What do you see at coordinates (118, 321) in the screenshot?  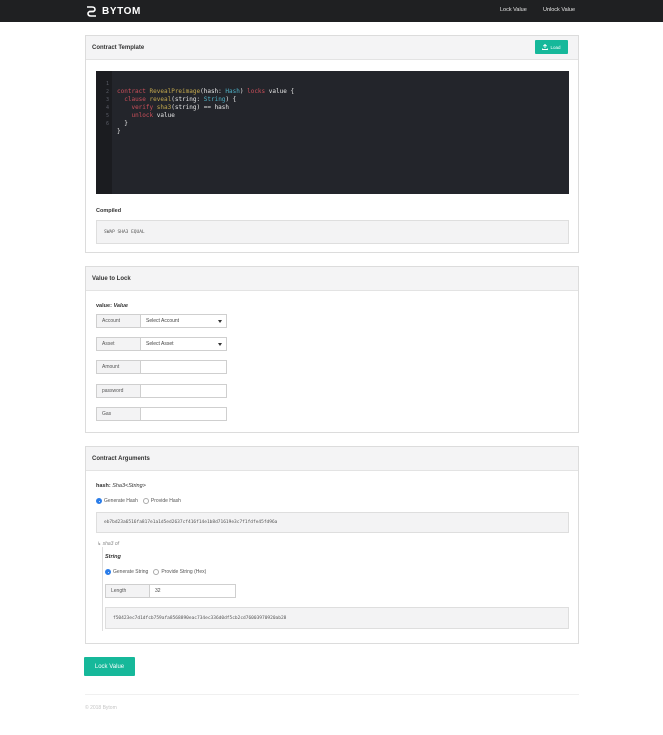 I see `account-addon: Account` at bounding box center [118, 321].